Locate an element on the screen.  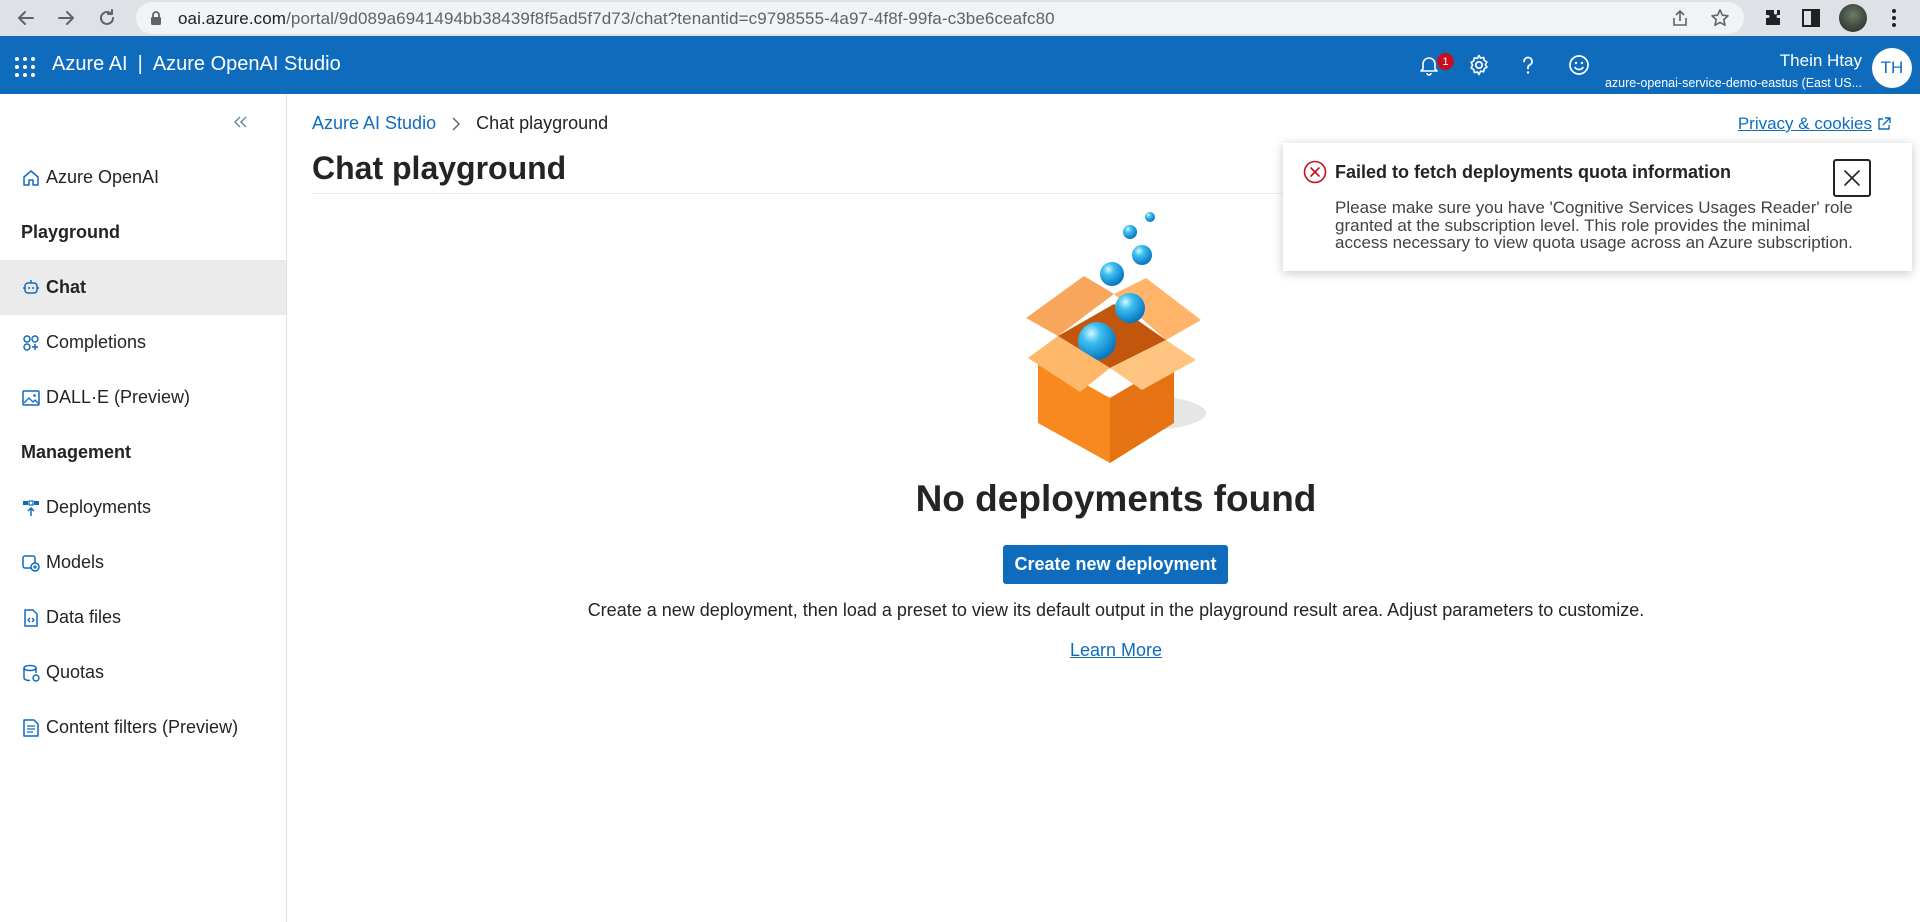
sidebar-item-label: Deployments is located at coordinates (99, 507).